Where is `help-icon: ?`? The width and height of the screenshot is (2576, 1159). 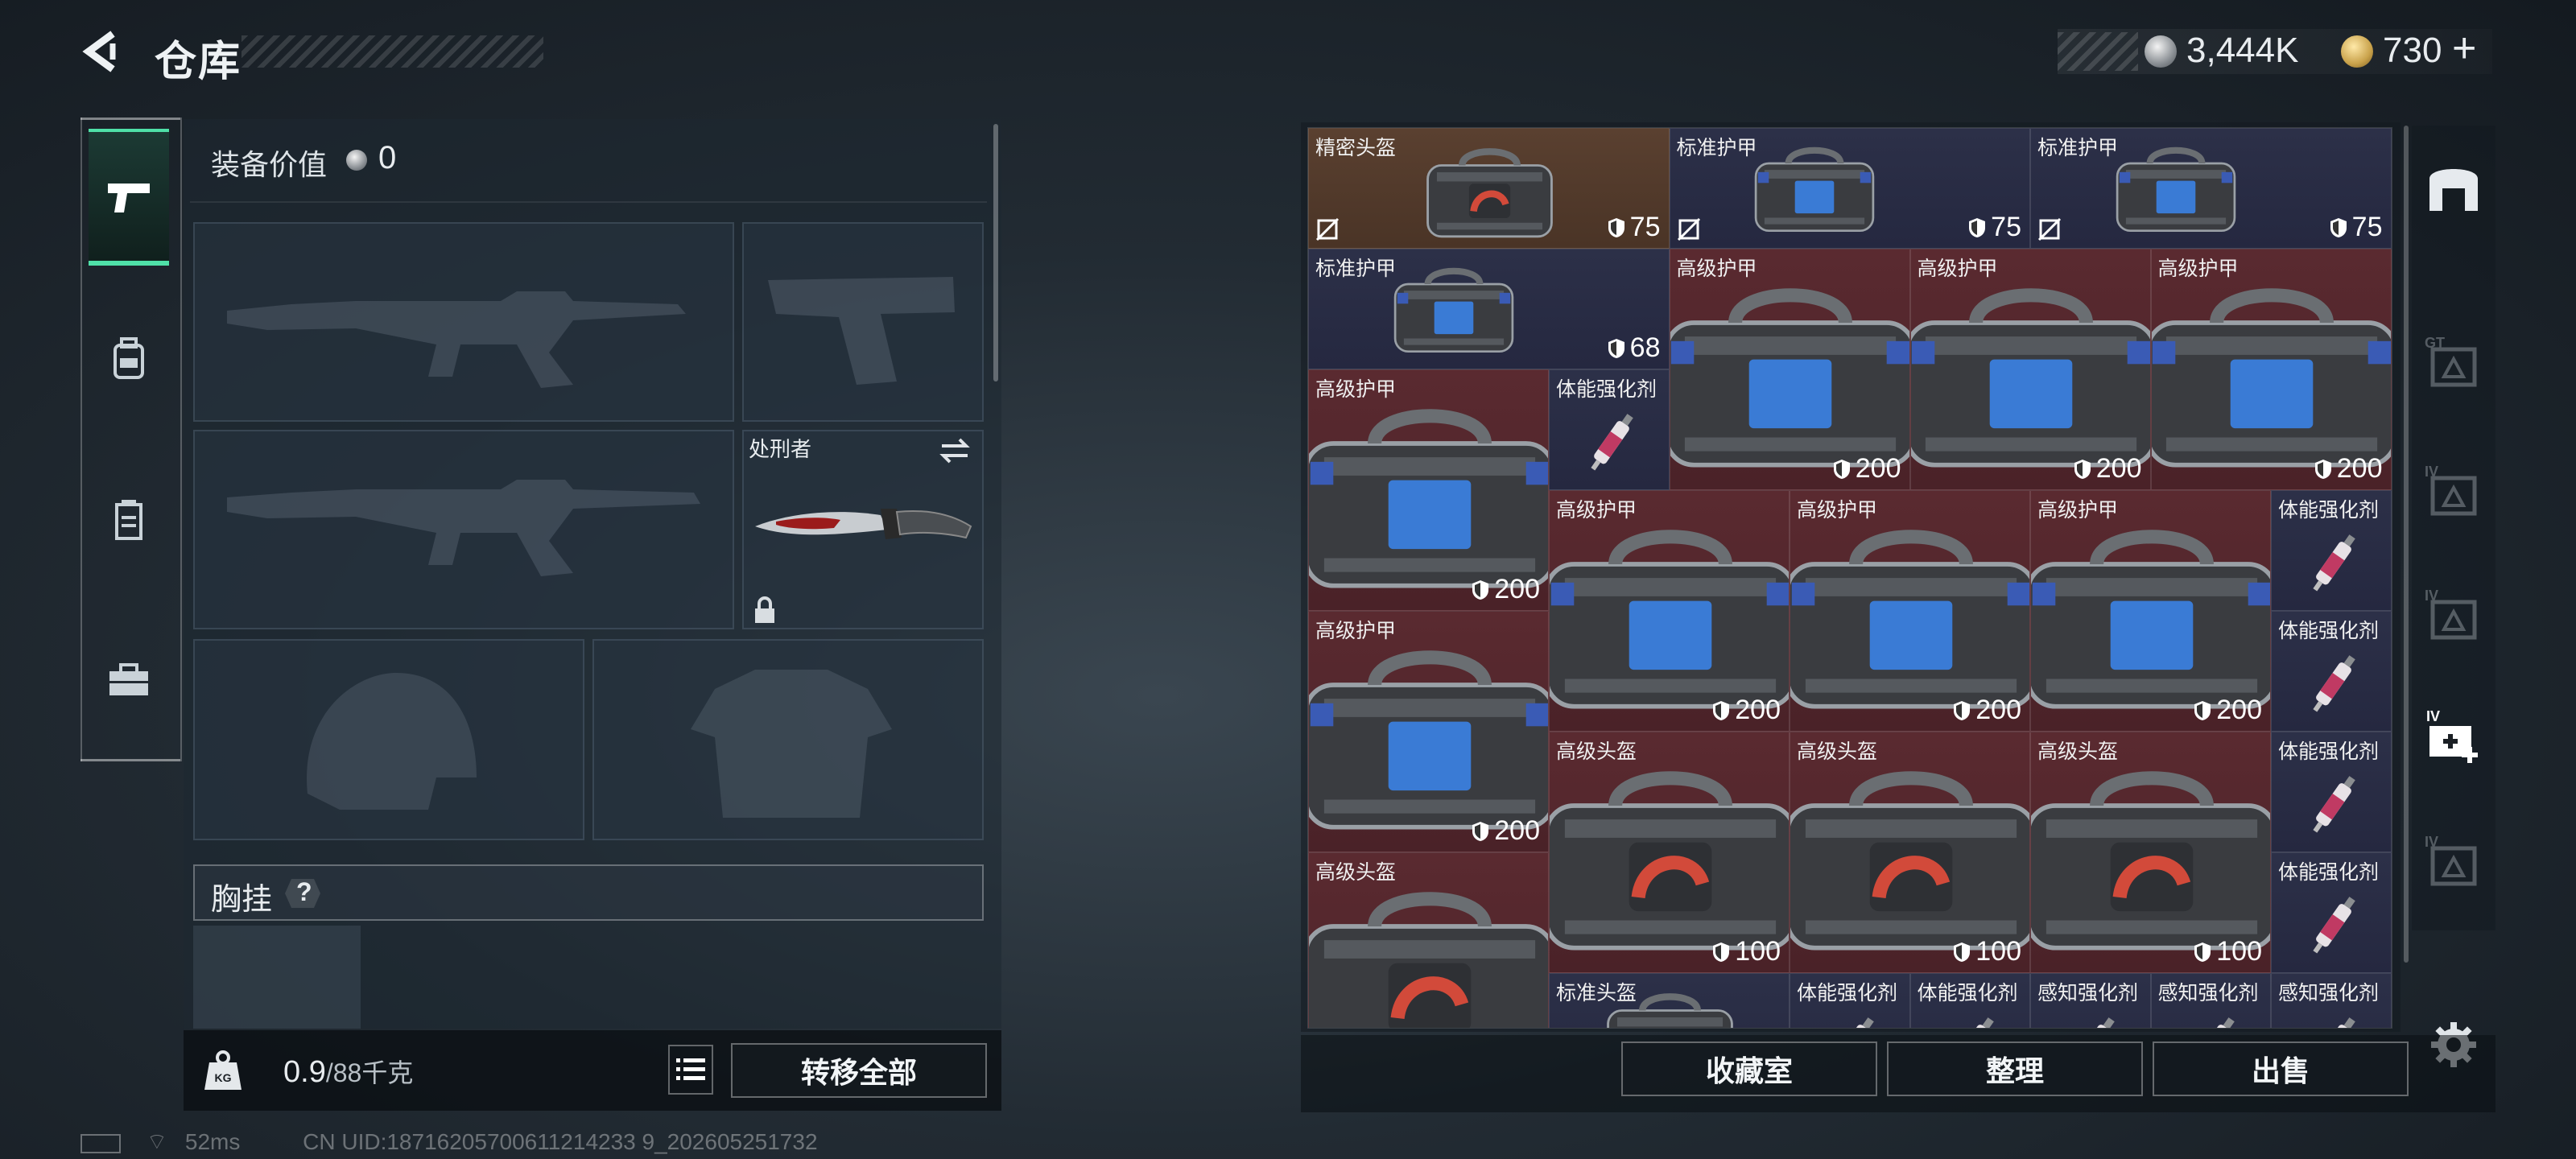 help-icon: ? is located at coordinates (302, 893).